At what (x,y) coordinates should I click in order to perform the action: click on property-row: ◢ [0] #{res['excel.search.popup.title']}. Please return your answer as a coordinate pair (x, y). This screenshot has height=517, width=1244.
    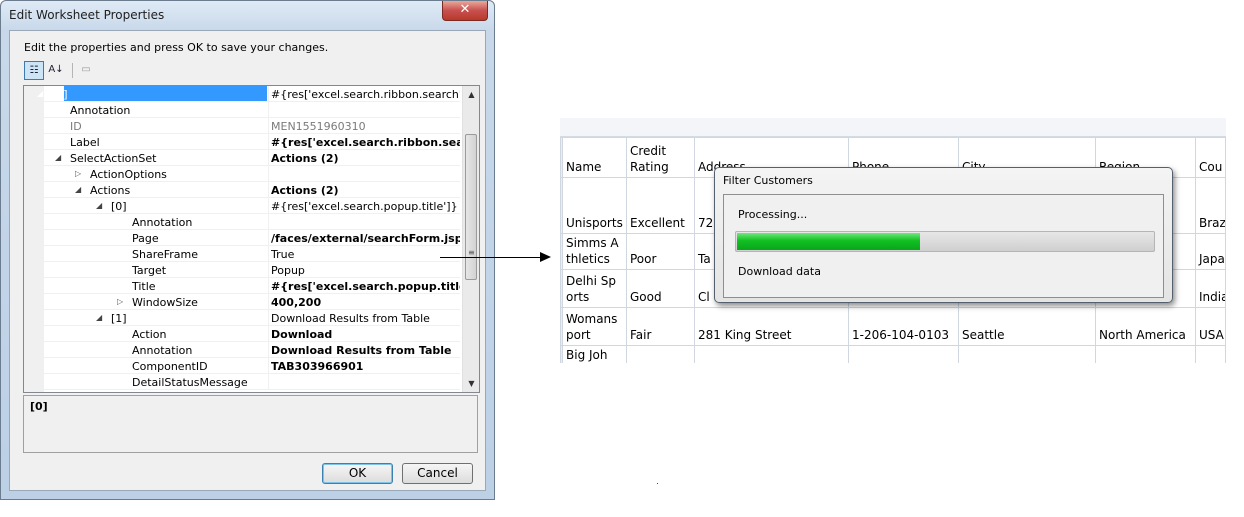
    Looking at the image, I should click on (242, 206).